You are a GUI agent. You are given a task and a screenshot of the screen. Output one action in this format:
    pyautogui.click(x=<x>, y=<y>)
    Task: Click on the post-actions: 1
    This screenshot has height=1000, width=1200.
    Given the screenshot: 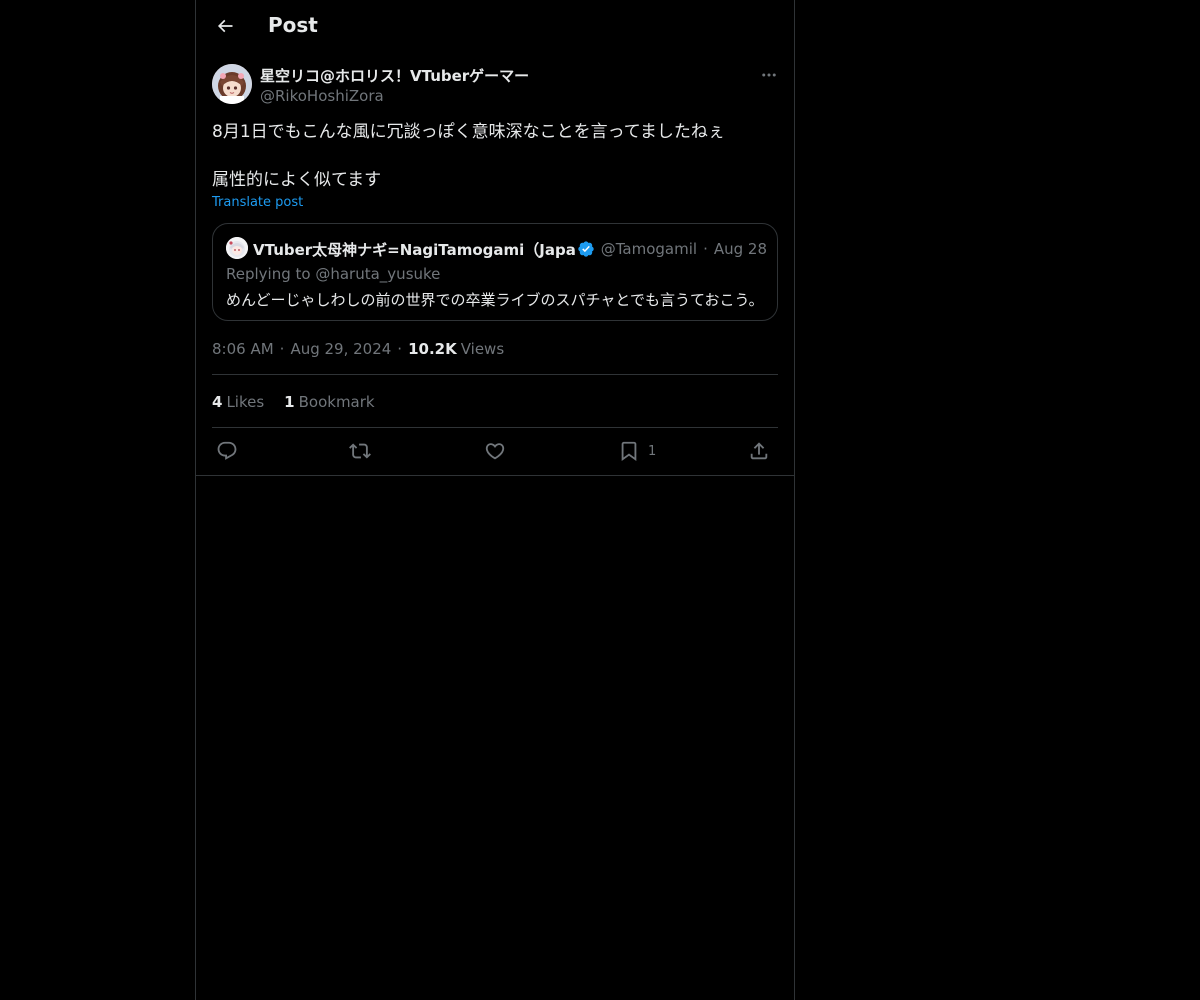 What is the action you would take?
    pyautogui.click(x=495, y=451)
    